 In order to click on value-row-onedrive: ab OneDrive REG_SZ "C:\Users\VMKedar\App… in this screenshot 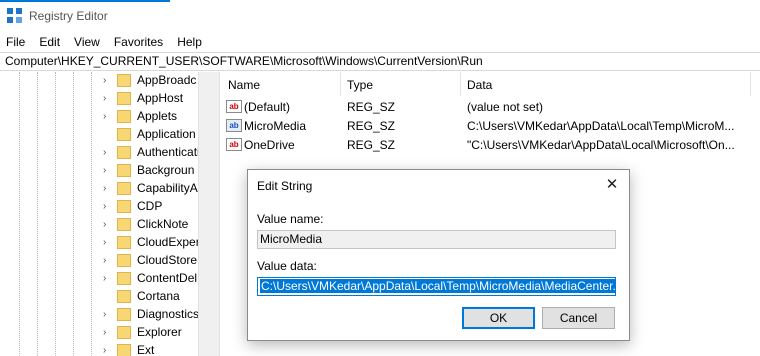, I will do `click(490, 145)`.